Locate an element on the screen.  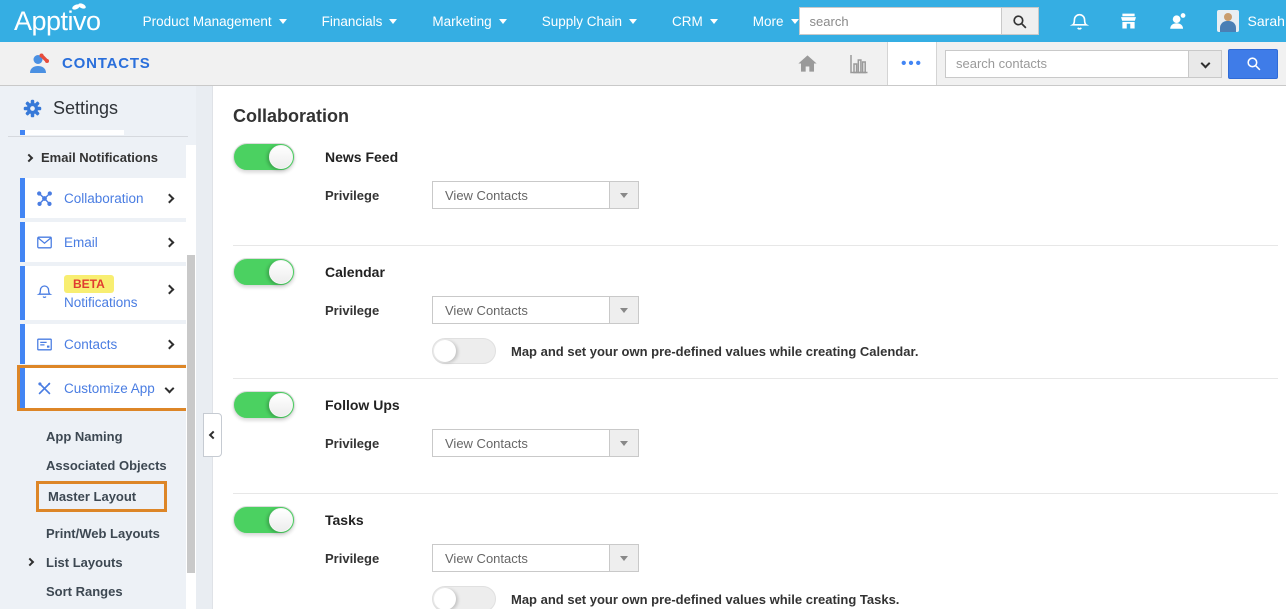
home-button is located at coordinates (807, 63).